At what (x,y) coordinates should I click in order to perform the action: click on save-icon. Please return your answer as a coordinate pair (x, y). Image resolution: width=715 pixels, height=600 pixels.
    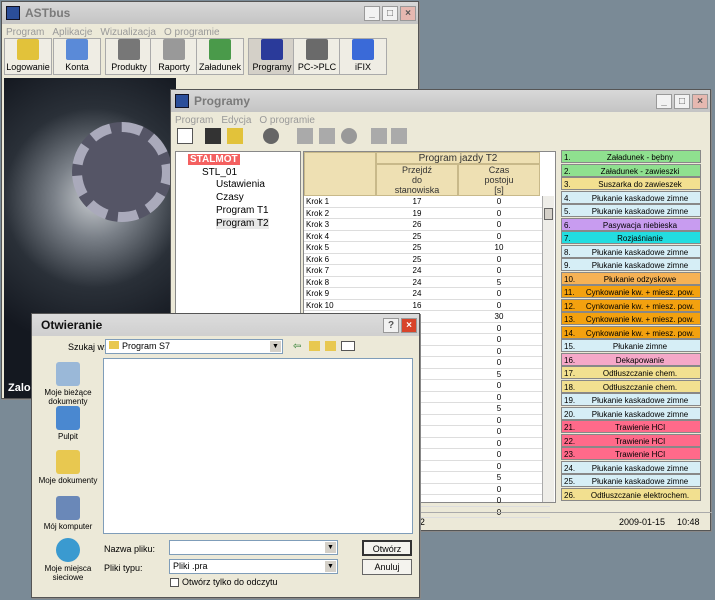
    Looking at the image, I should click on (213, 136).